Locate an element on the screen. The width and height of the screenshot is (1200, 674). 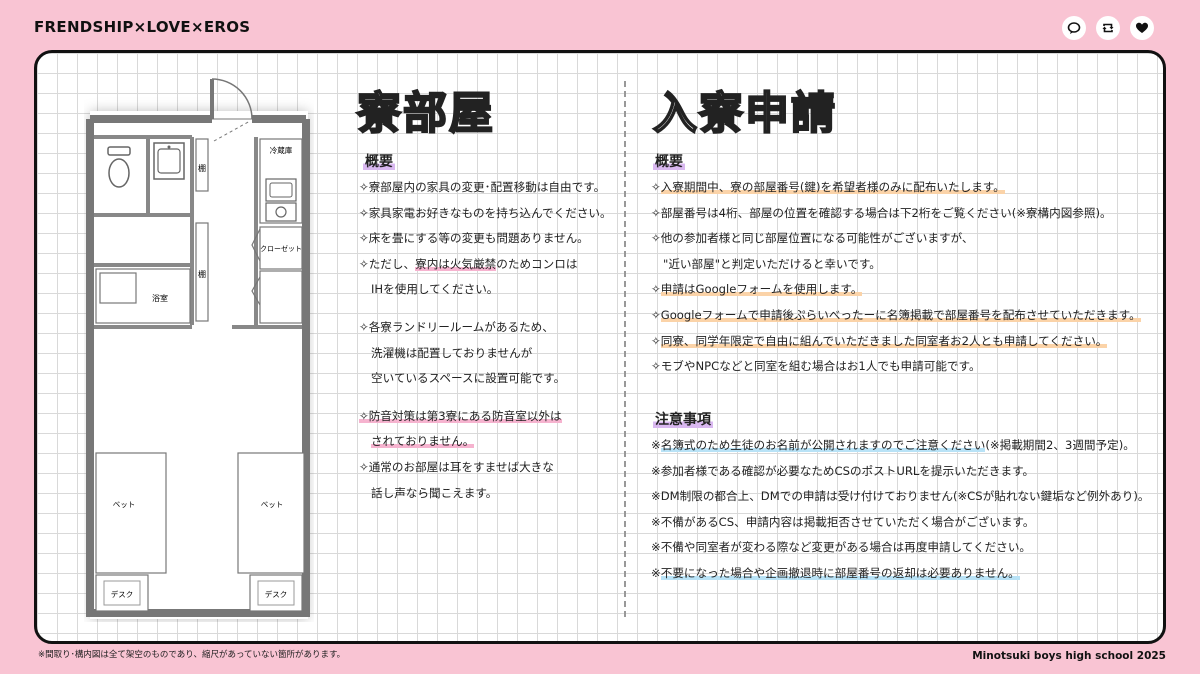
closet-area: クローゼット is located at coordinates (277, 275).